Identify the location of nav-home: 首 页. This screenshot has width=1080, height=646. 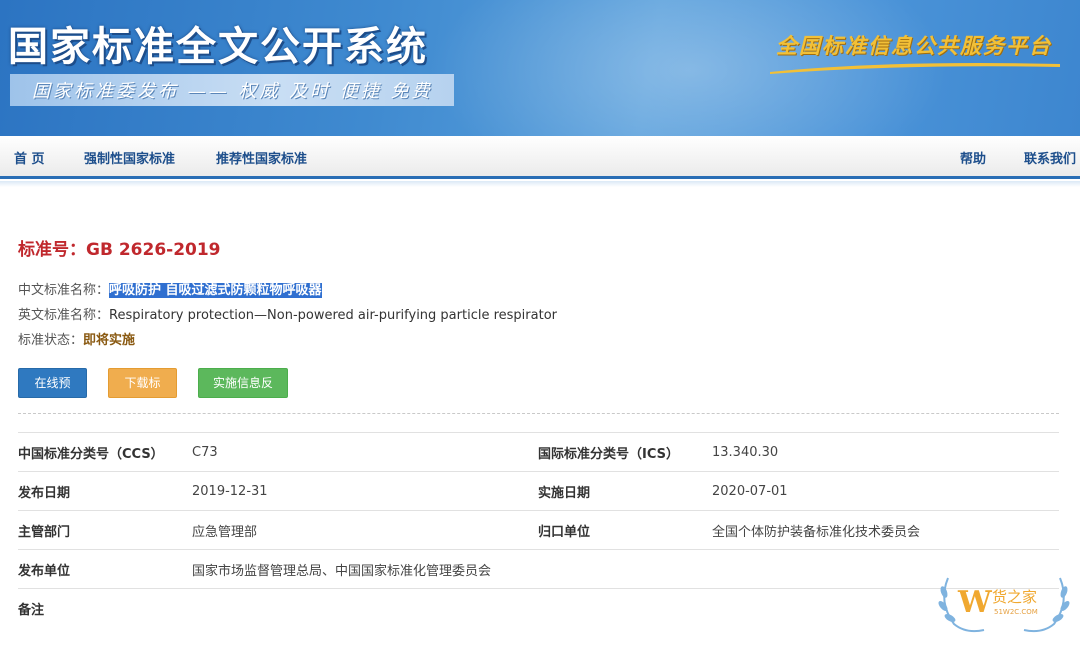
(29, 157).